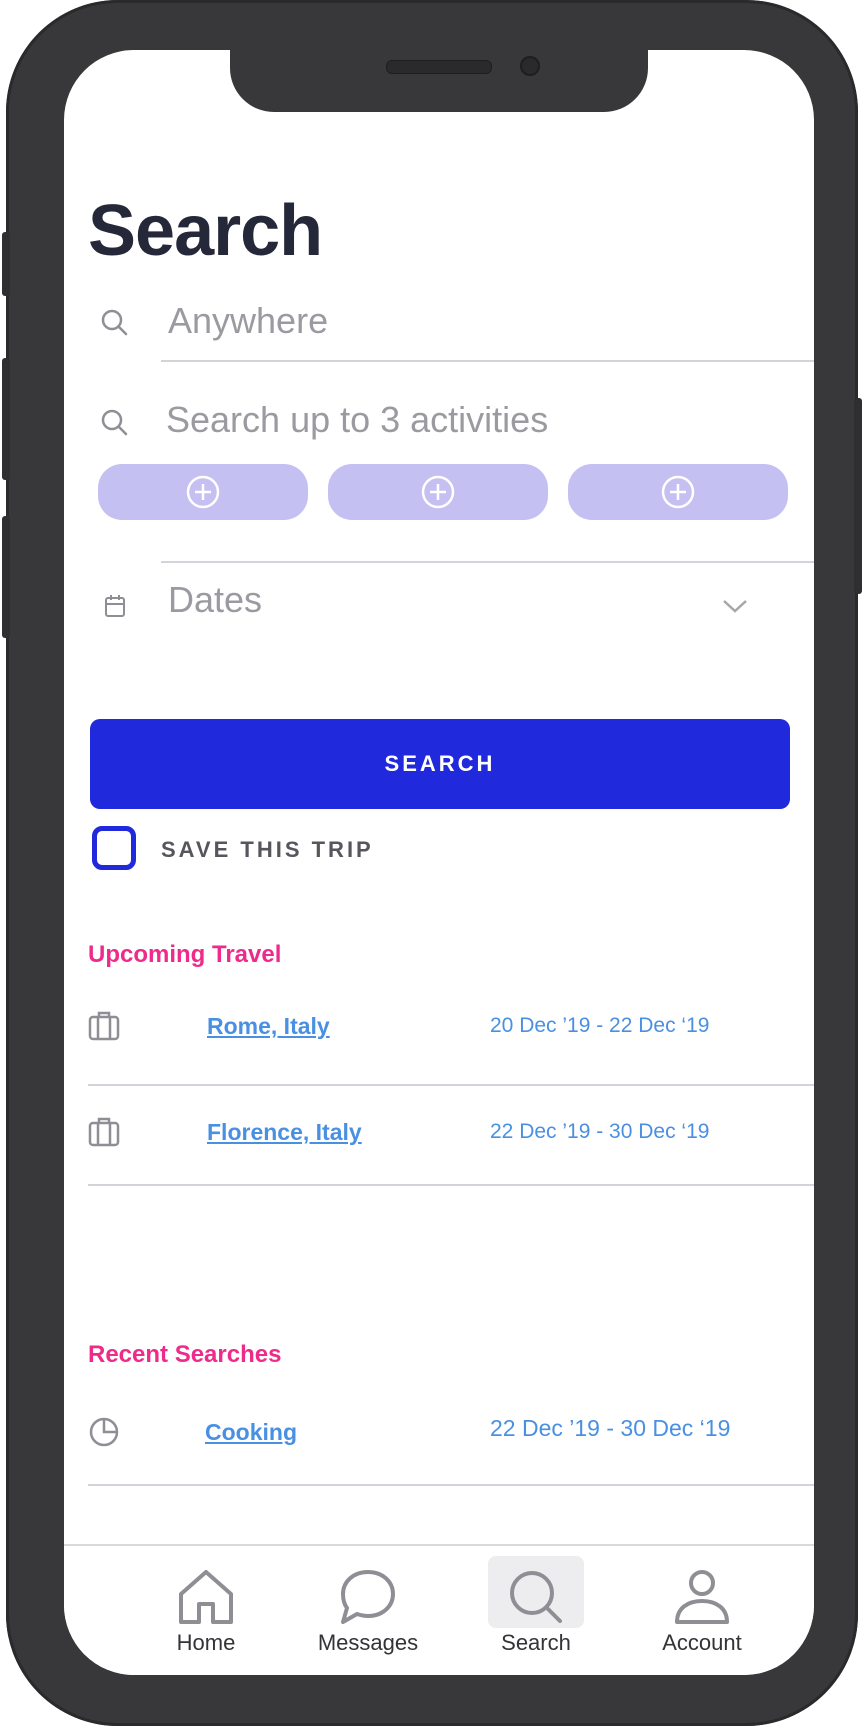 The width and height of the screenshot is (864, 1726). What do you see at coordinates (104, 1434) in the screenshot?
I see `history-pie-icon` at bounding box center [104, 1434].